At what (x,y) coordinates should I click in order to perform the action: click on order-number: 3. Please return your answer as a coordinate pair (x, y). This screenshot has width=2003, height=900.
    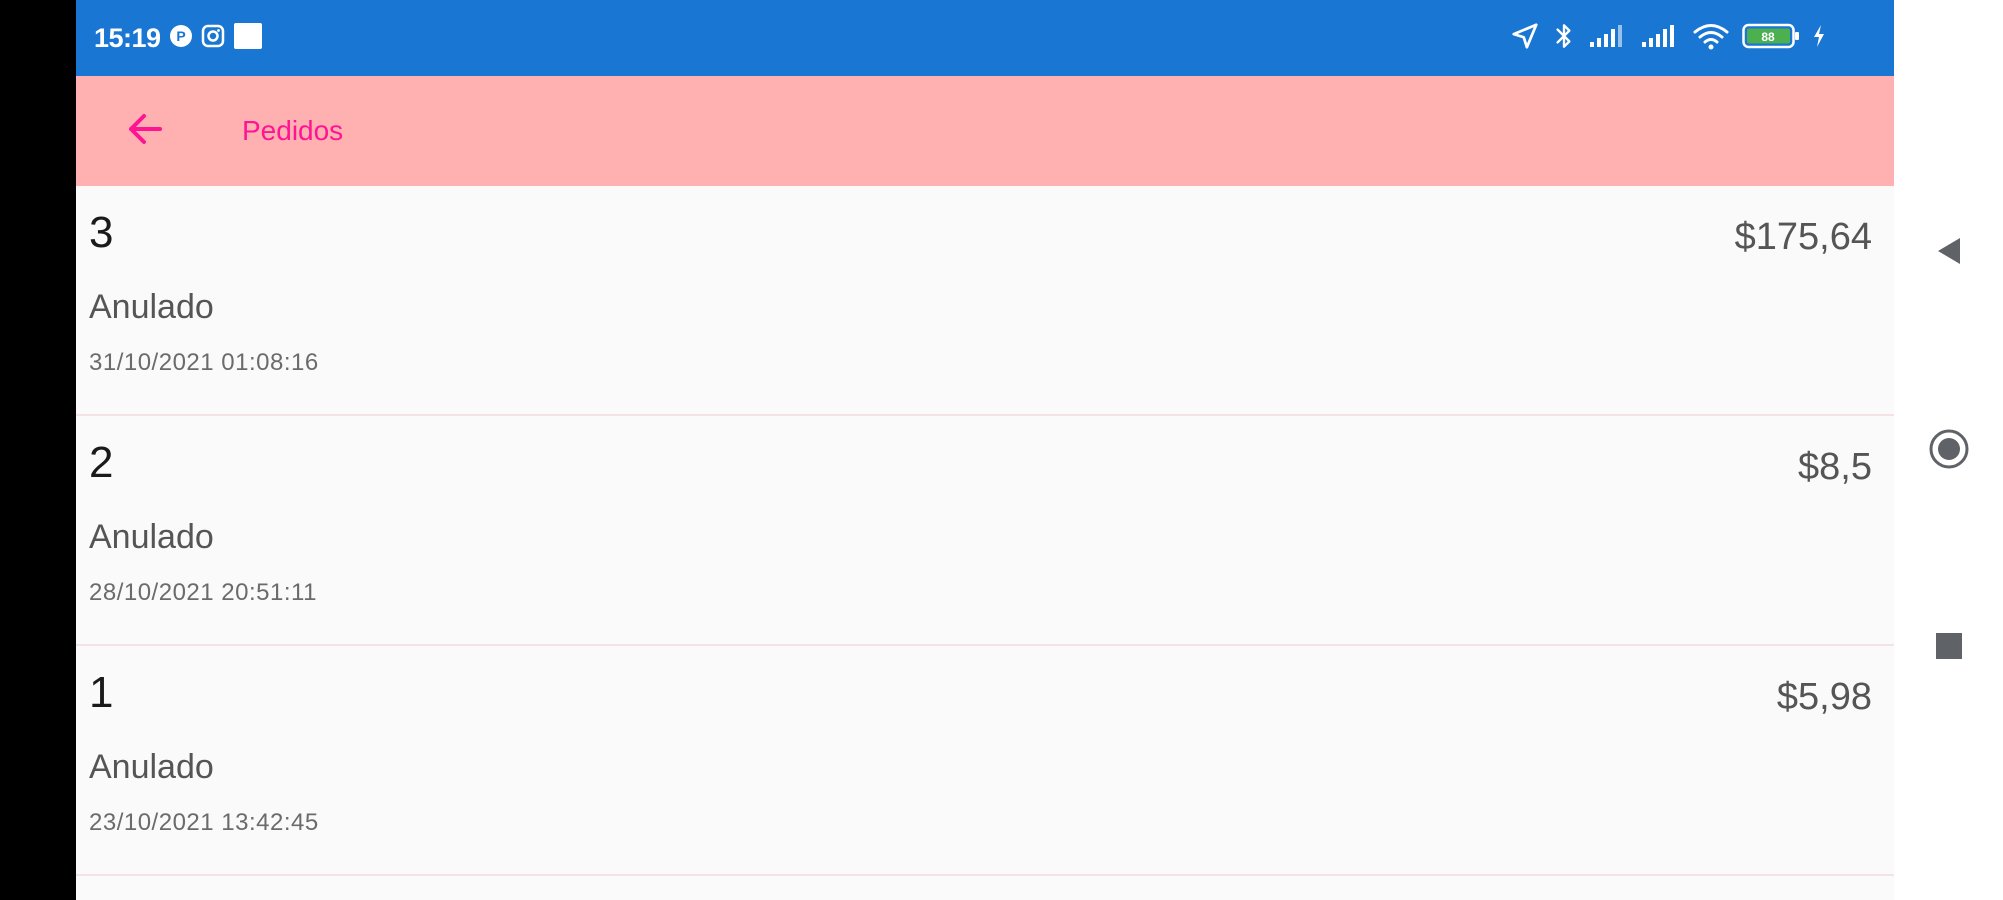
    Looking at the image, I should click on (101, 232).